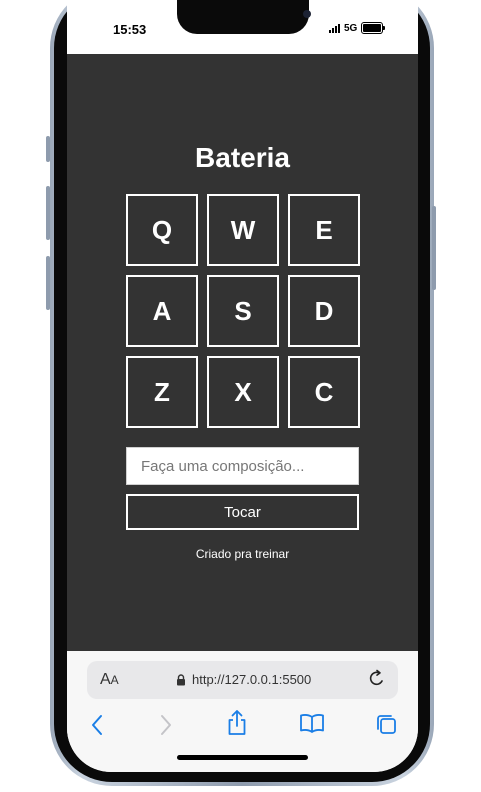 This screenshot has width=481, height=792. Describe the element at coordinates (243, 392) in the screenshot. I see `drum-pad-x: X` at that location.